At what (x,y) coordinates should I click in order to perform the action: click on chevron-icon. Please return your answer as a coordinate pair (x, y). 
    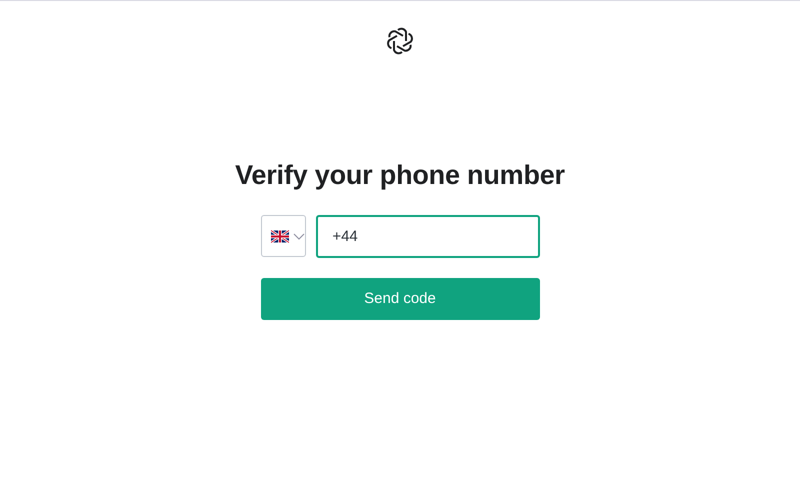
    Looking at the image, I should click on (298, 236).